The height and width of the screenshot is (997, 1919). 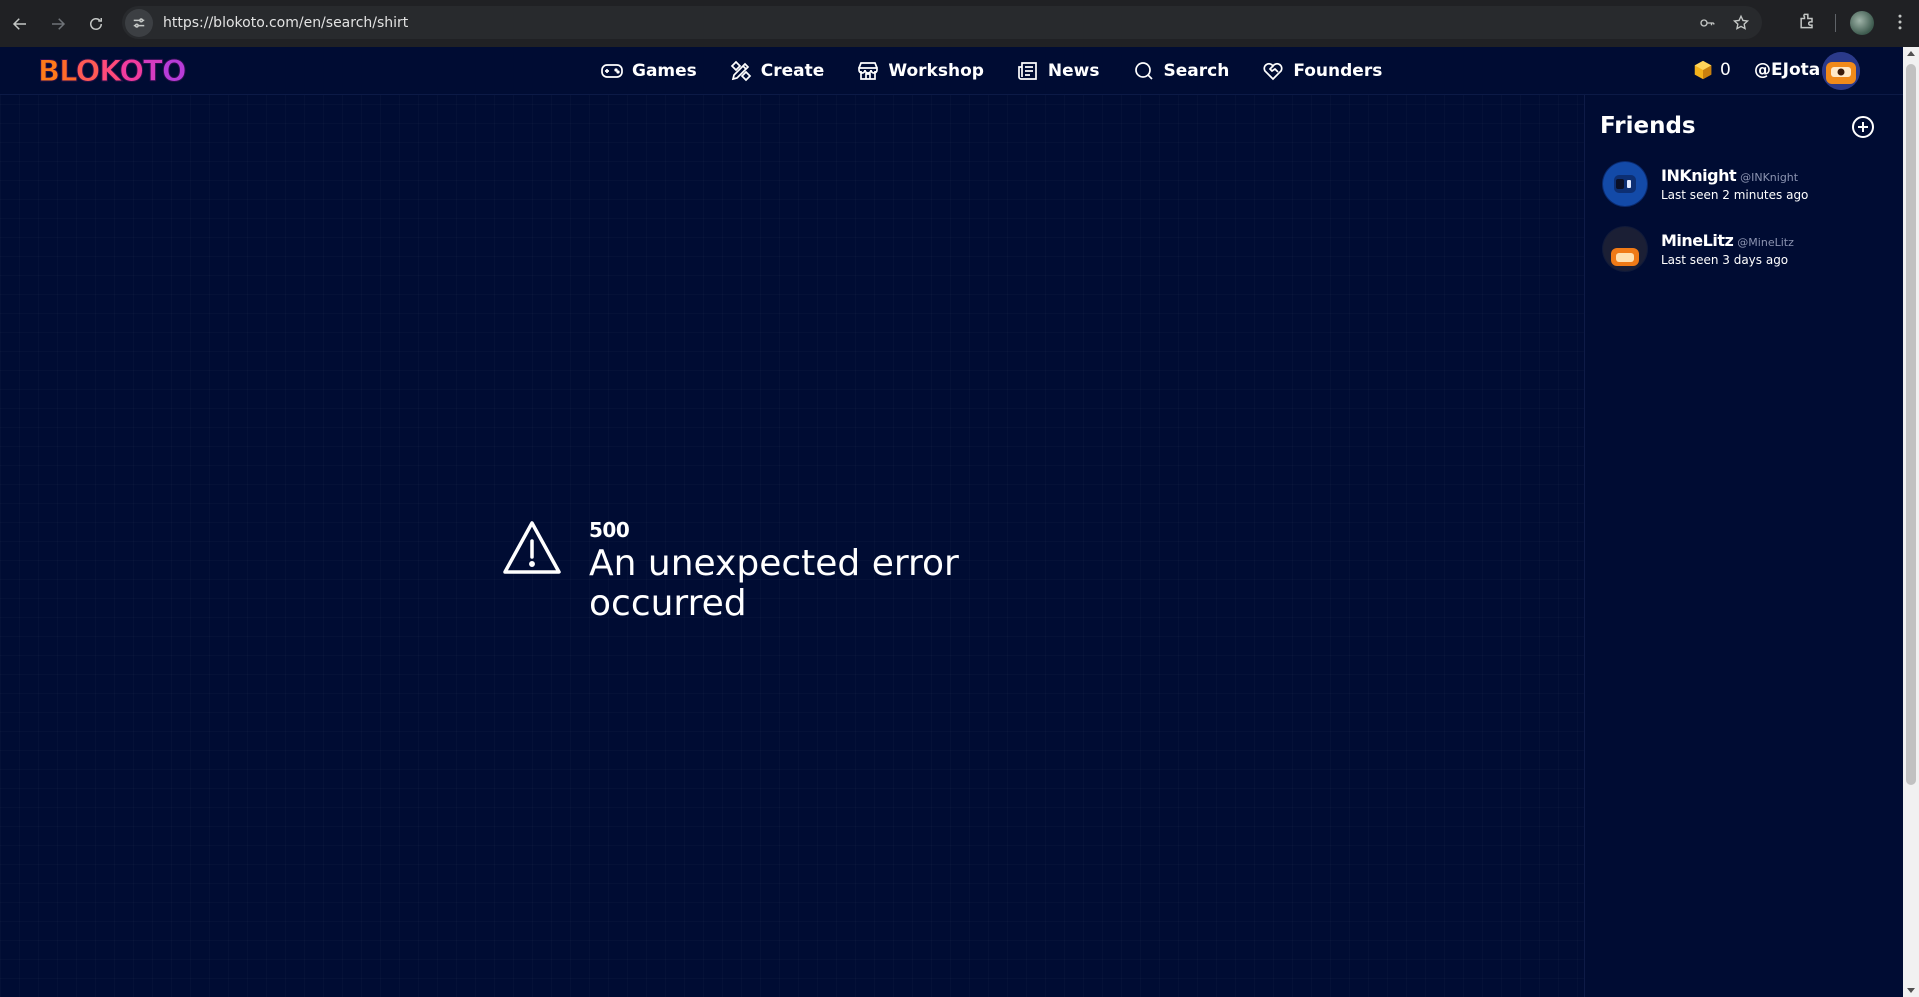 What do you see at coordinates (1648, 126) in the screenshot?
I see `friends-title: Friends` at bounding box center [1648, 126].